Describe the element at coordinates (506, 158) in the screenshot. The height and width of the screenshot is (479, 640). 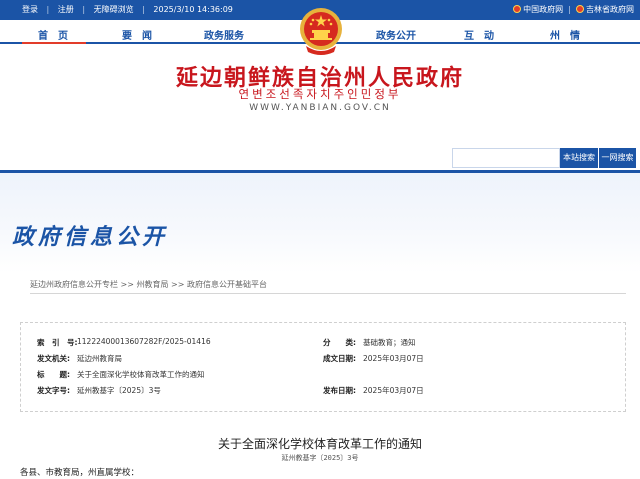
I see `search-input` at that location.